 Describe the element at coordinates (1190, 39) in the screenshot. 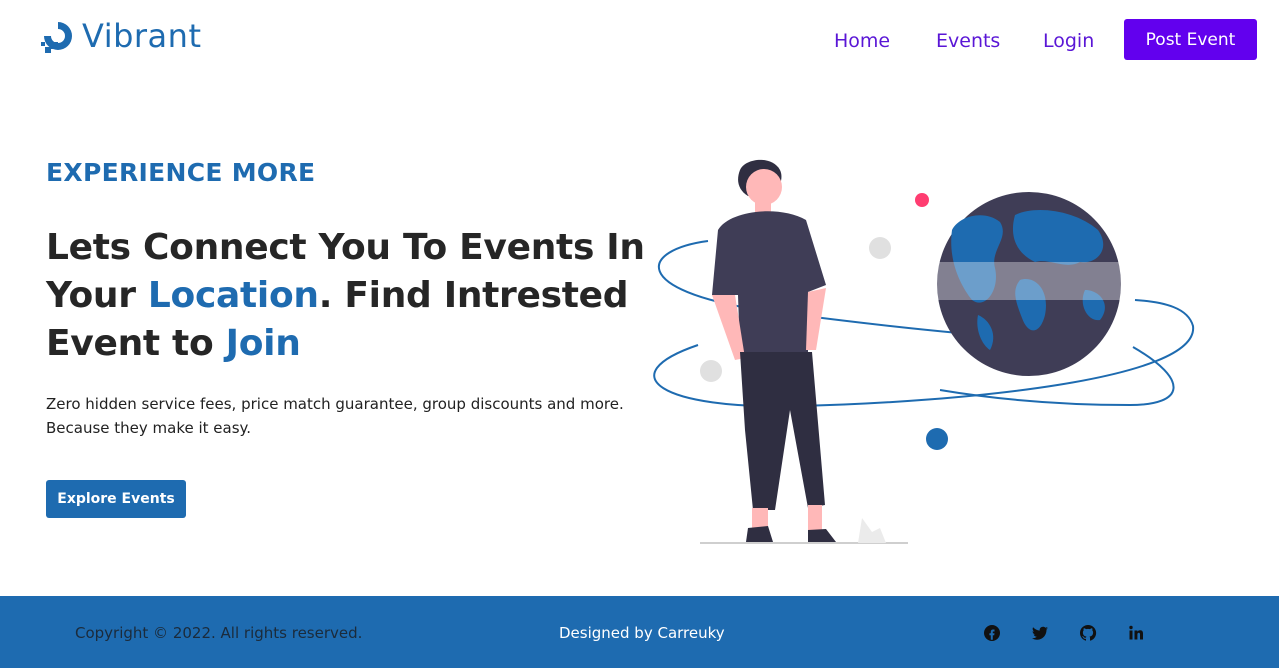

I see `post-event-button: Post Event` at that location.